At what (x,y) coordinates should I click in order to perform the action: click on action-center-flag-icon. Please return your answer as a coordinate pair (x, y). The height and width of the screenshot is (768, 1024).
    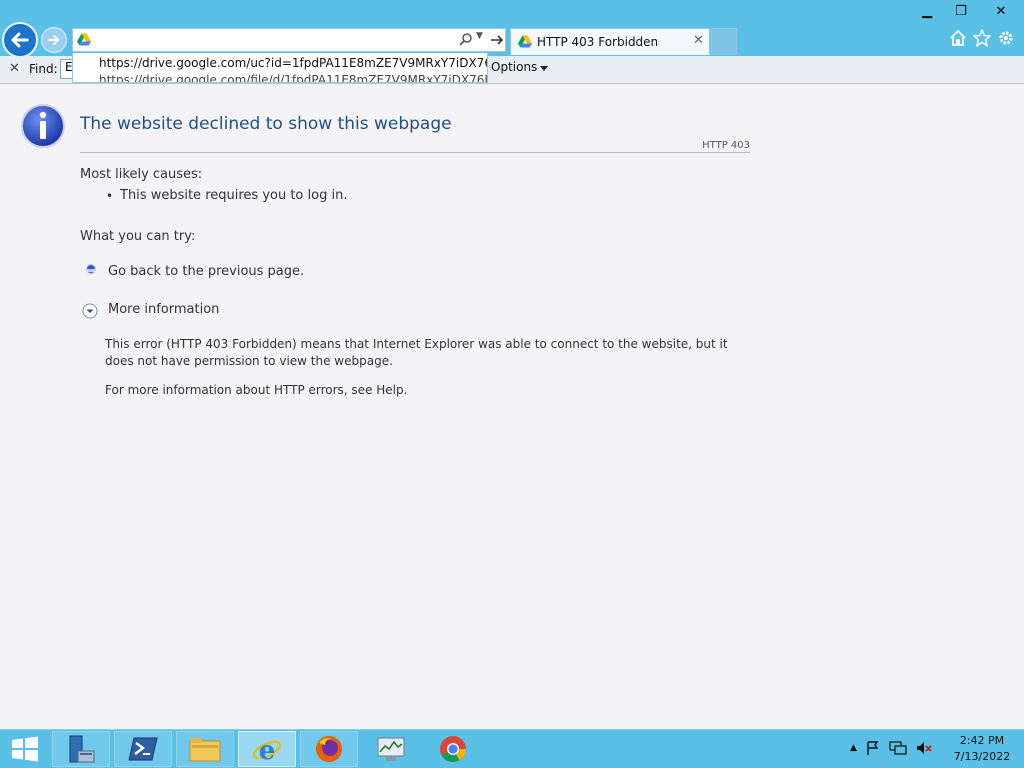
    Looking at the image, I should click on (873, 748).